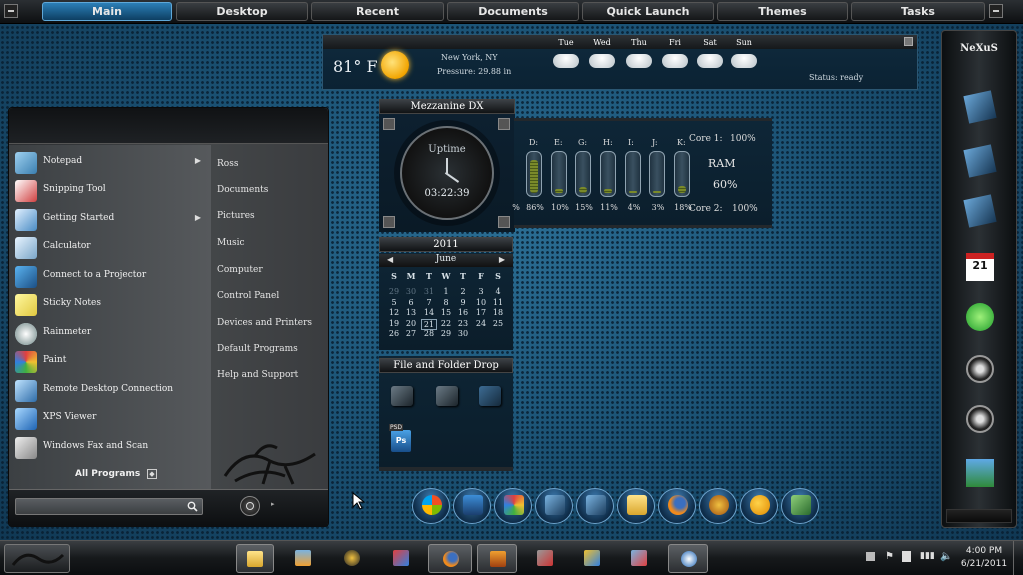  I want to click on calendar-day: 11, so click(498, 302).